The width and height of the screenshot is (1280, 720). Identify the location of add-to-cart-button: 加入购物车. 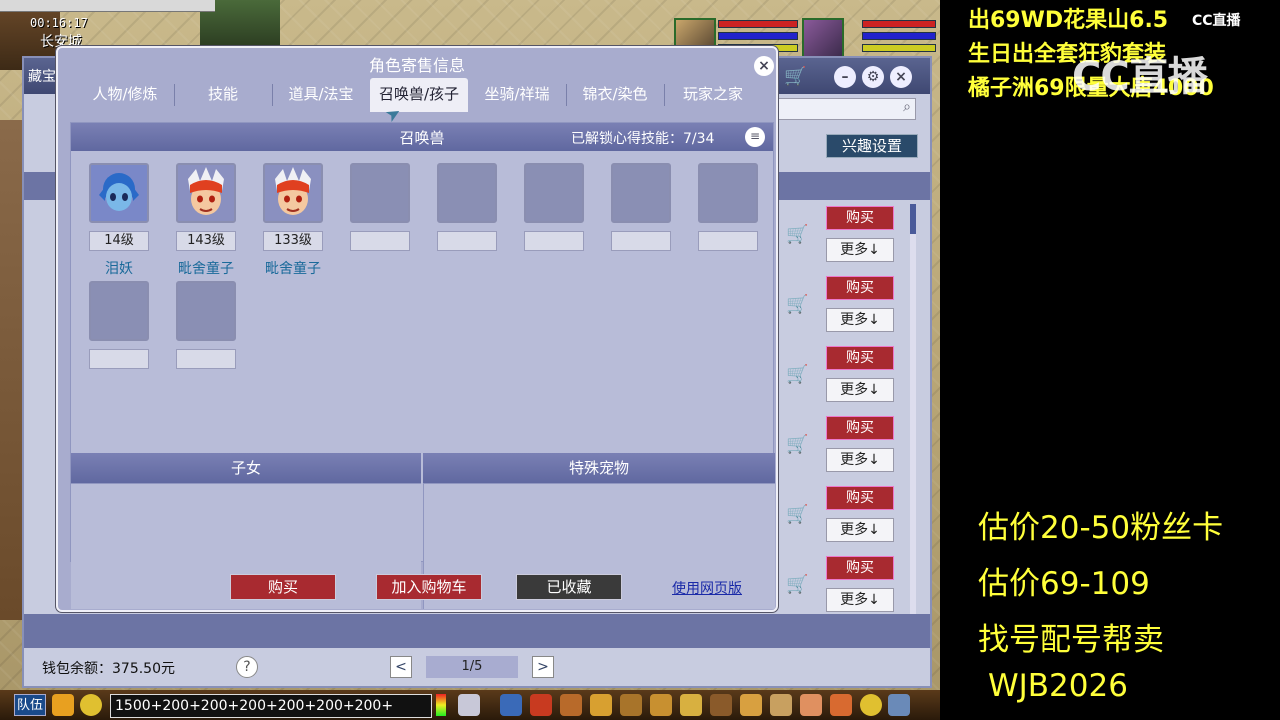
(429, 587).